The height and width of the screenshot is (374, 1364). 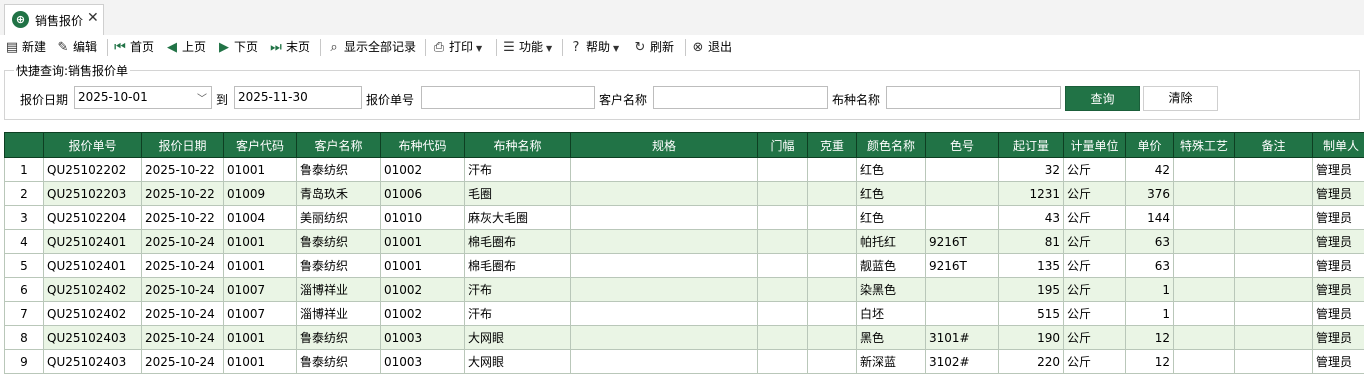 What do you see at coordinates (339, 194) in the screenshot?
I see `table-cell: 青岛玖禾` at bounding box center [339, 194].